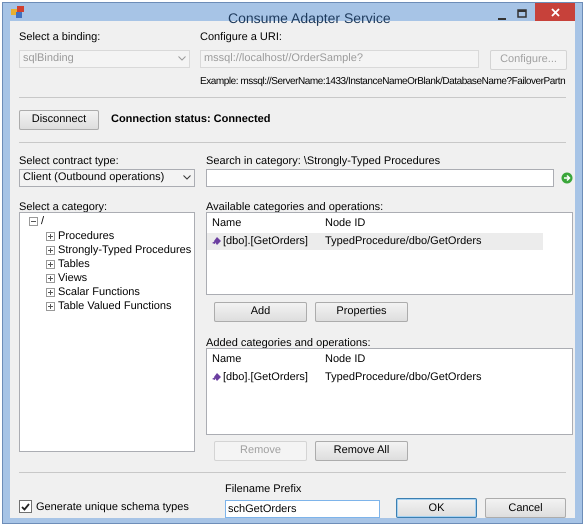  What do you see at coordinates (380, 177) in the screenshot?
I see `search-field` at bounding box center [380, 177].